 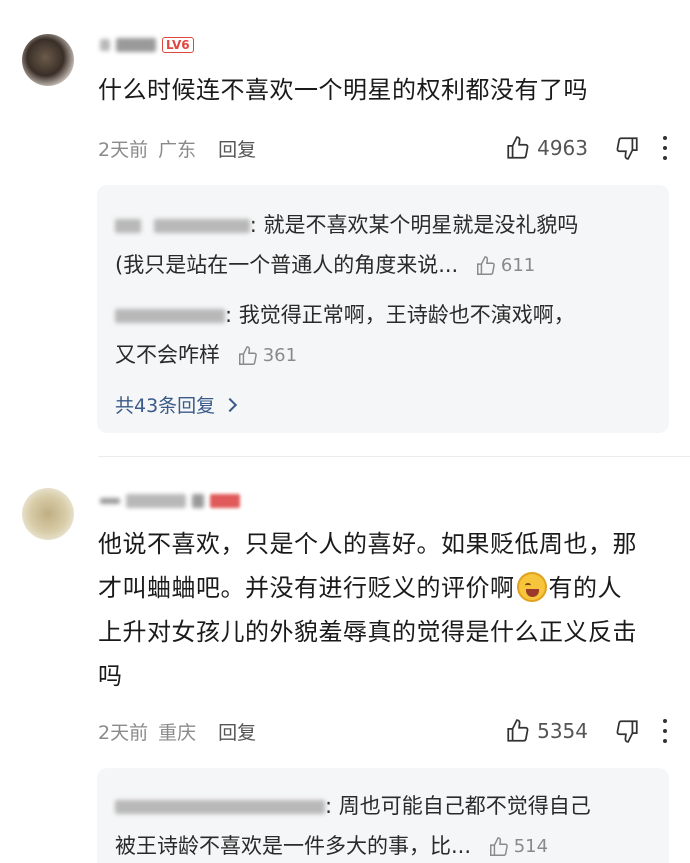 I want to click on chevron-right-icon, so click(x=230, y=404).